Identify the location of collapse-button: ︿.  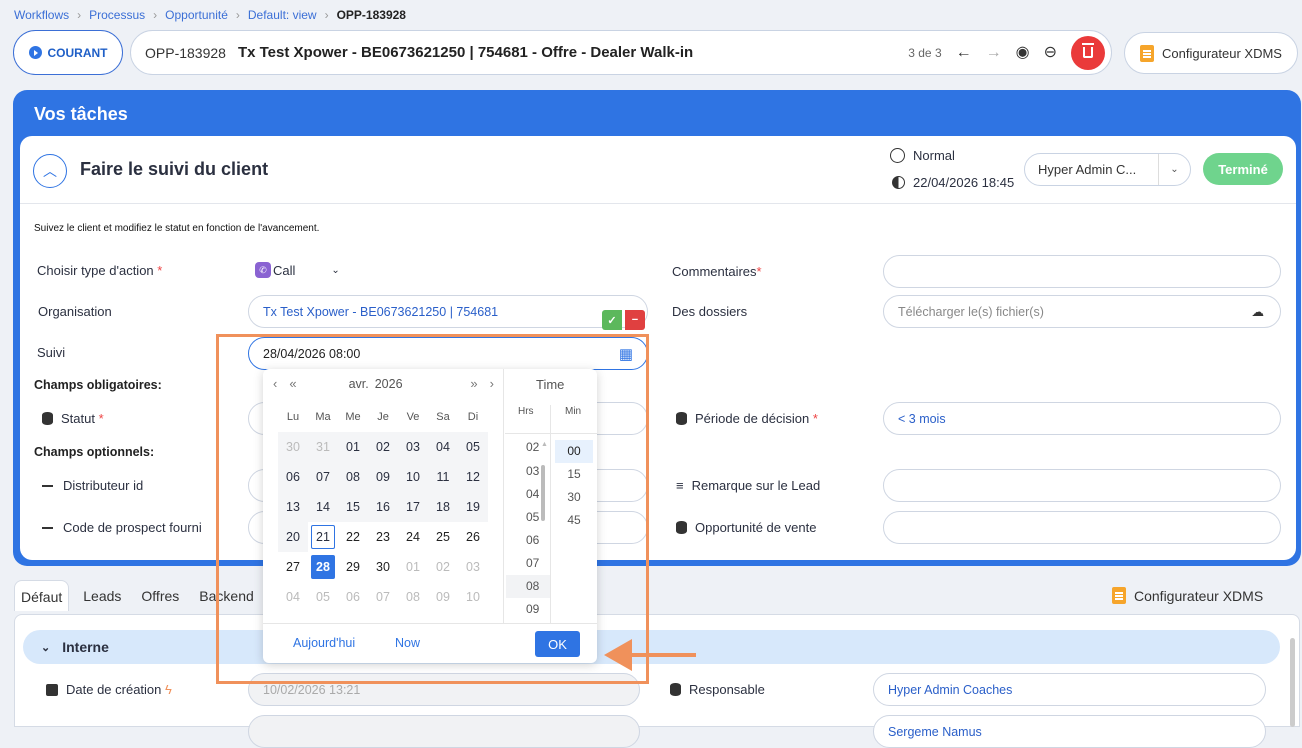
(50, 171).